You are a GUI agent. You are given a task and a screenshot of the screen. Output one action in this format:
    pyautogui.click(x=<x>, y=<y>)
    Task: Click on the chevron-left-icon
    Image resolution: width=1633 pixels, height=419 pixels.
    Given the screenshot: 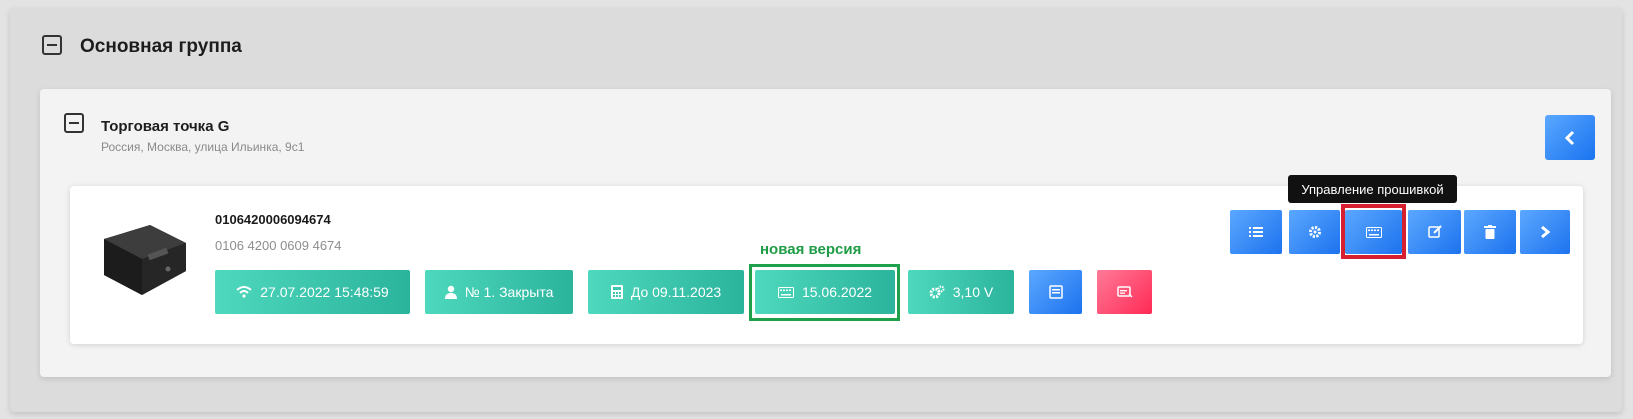 What is the action you would take?
    pyautogui.click(x=1569, y=137)
    